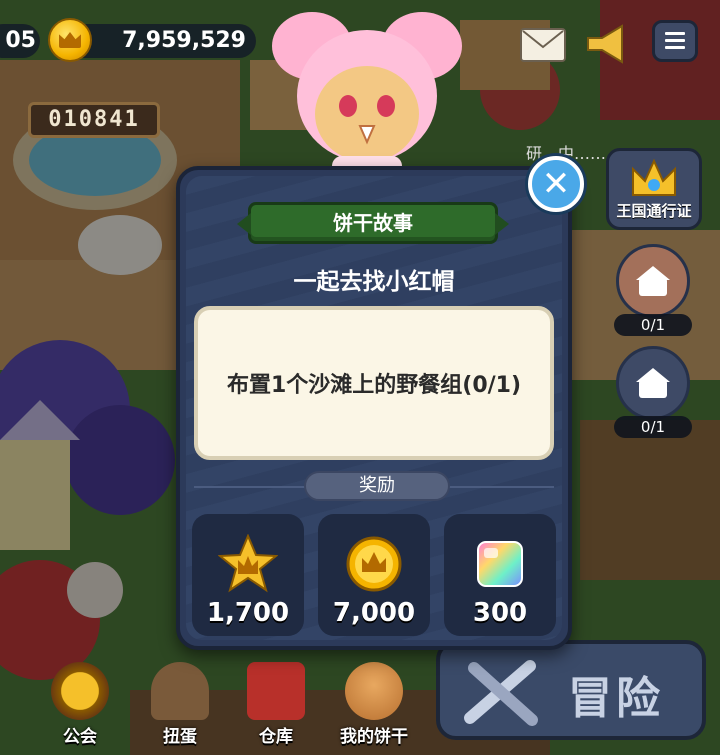 The height and width of the screenshot is (755, 720). What do you see at coordinates (653, 325) in the screenshot?
I see `quest-1-count: 0/1` at bounding box center [653, 325].